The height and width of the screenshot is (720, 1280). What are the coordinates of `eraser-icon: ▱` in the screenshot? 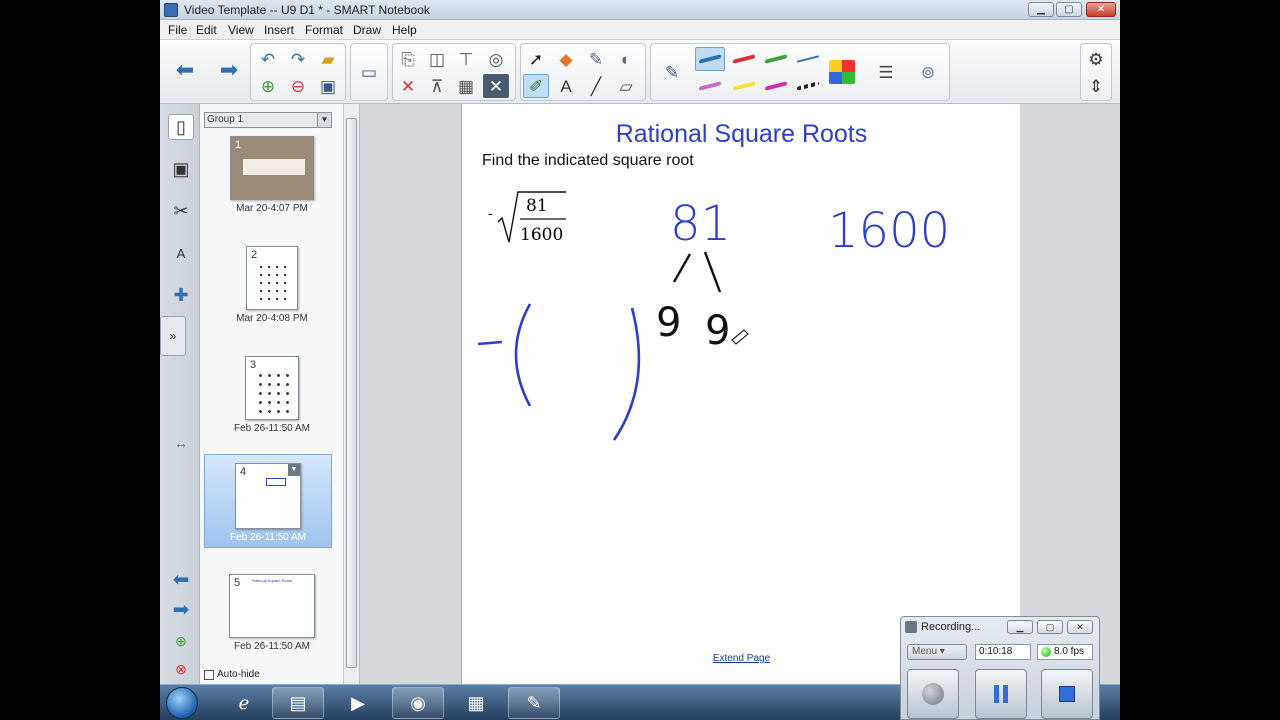 It's located at (626, 86).